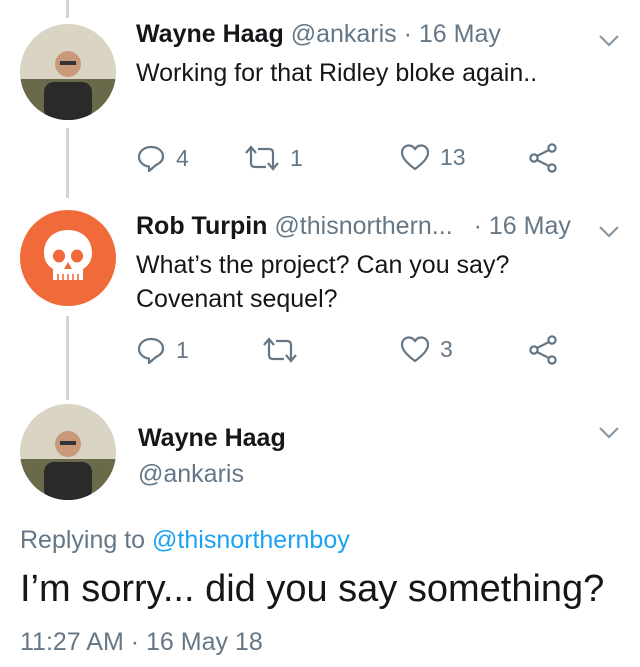 Image resolution: width=640 pixels, height=667 pixels. What do you see at coordinates (446, 348) in the screenshot?
I see `like-count: 3` at bounding box center [446, 348].